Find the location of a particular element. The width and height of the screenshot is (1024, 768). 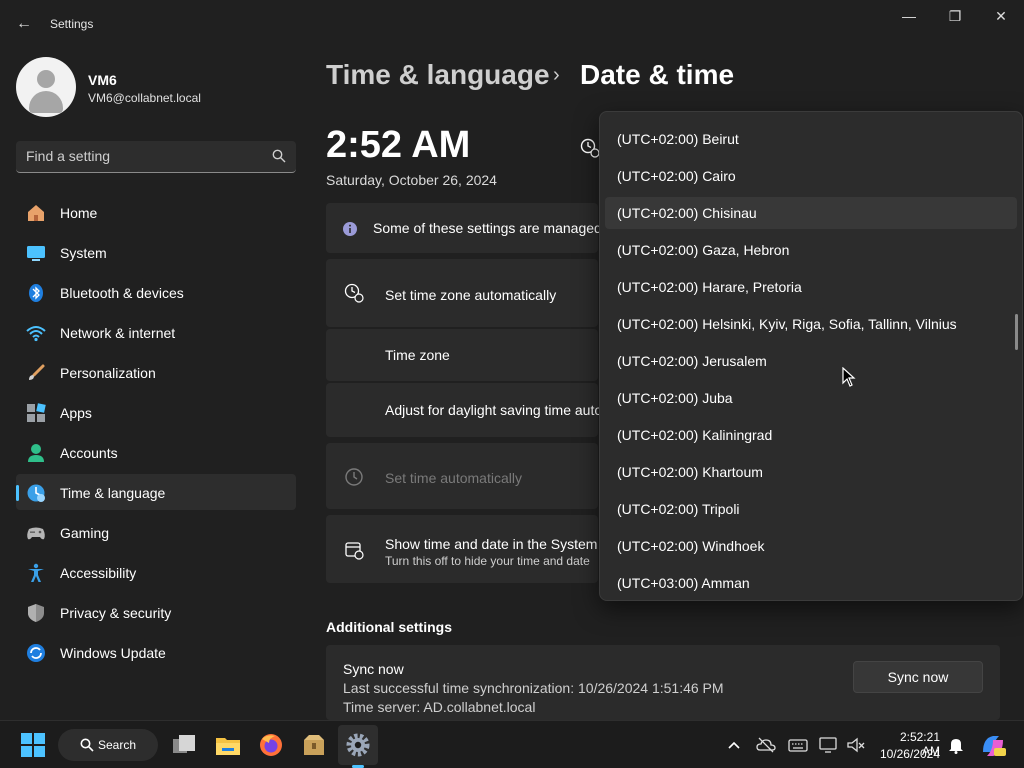

network-monitor-icon is located at coordinates (829, 745).